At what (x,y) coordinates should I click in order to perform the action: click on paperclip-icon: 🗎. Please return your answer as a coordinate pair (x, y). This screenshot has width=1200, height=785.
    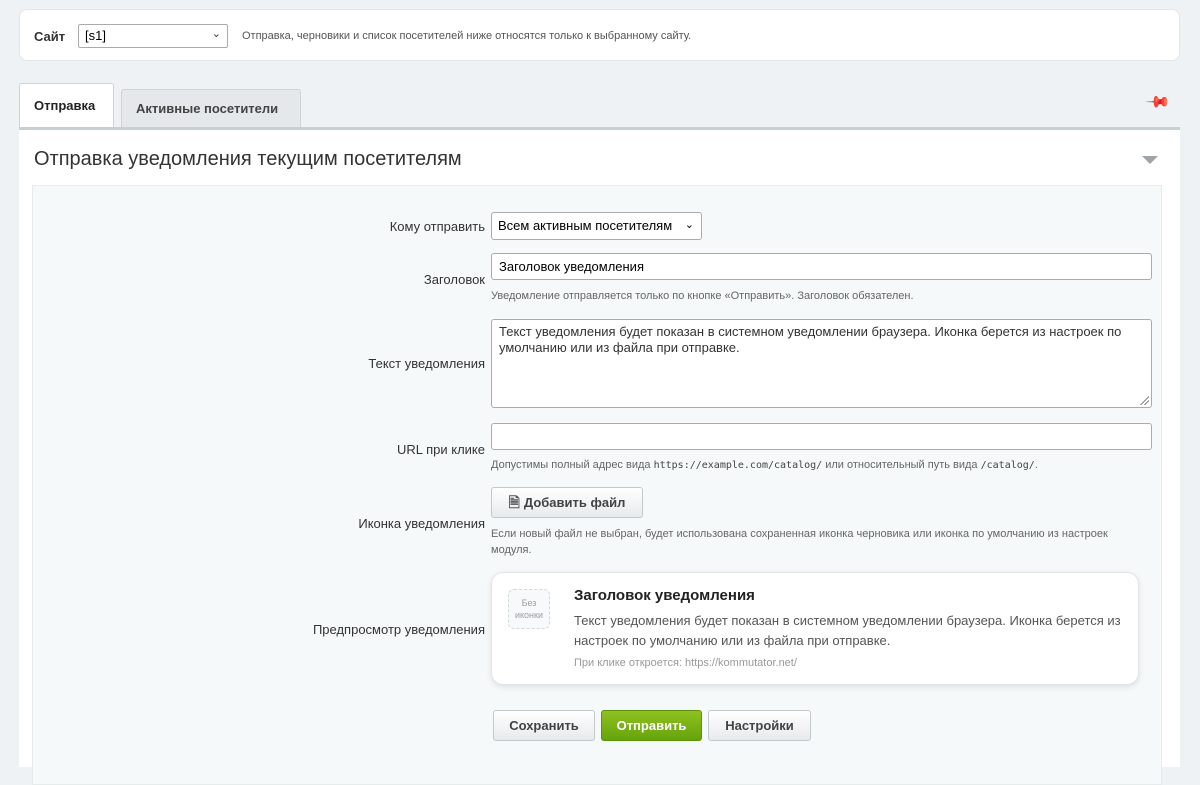
    Looking at the image, I should click on (514, 502).